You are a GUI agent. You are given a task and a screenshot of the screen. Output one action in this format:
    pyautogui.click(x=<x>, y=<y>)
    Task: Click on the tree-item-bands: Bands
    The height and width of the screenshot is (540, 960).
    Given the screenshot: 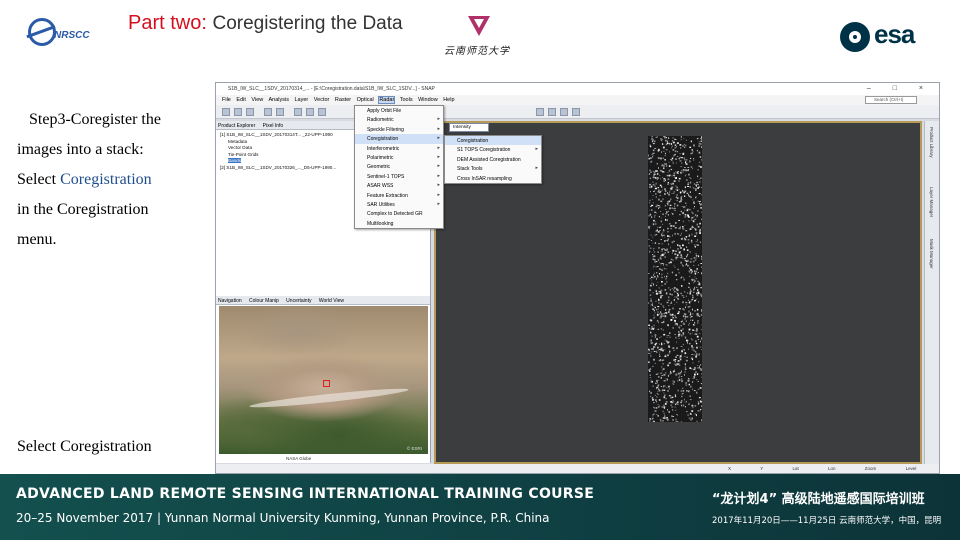 What is the action you would take?
    pyautogui.click(x=235, y=160)
    